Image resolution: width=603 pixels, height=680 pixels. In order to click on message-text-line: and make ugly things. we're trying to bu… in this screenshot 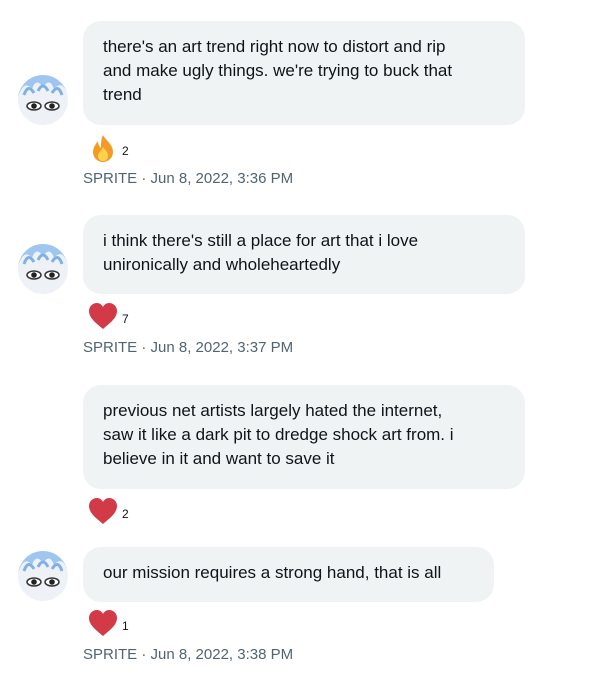, I will do `click(278, 70)`.